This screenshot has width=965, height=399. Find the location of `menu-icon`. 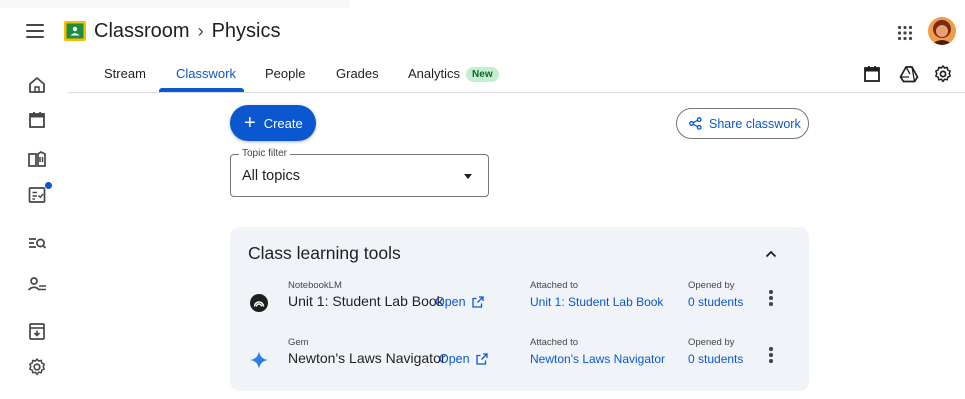

menu-icon is located at coordinates (35, 31).